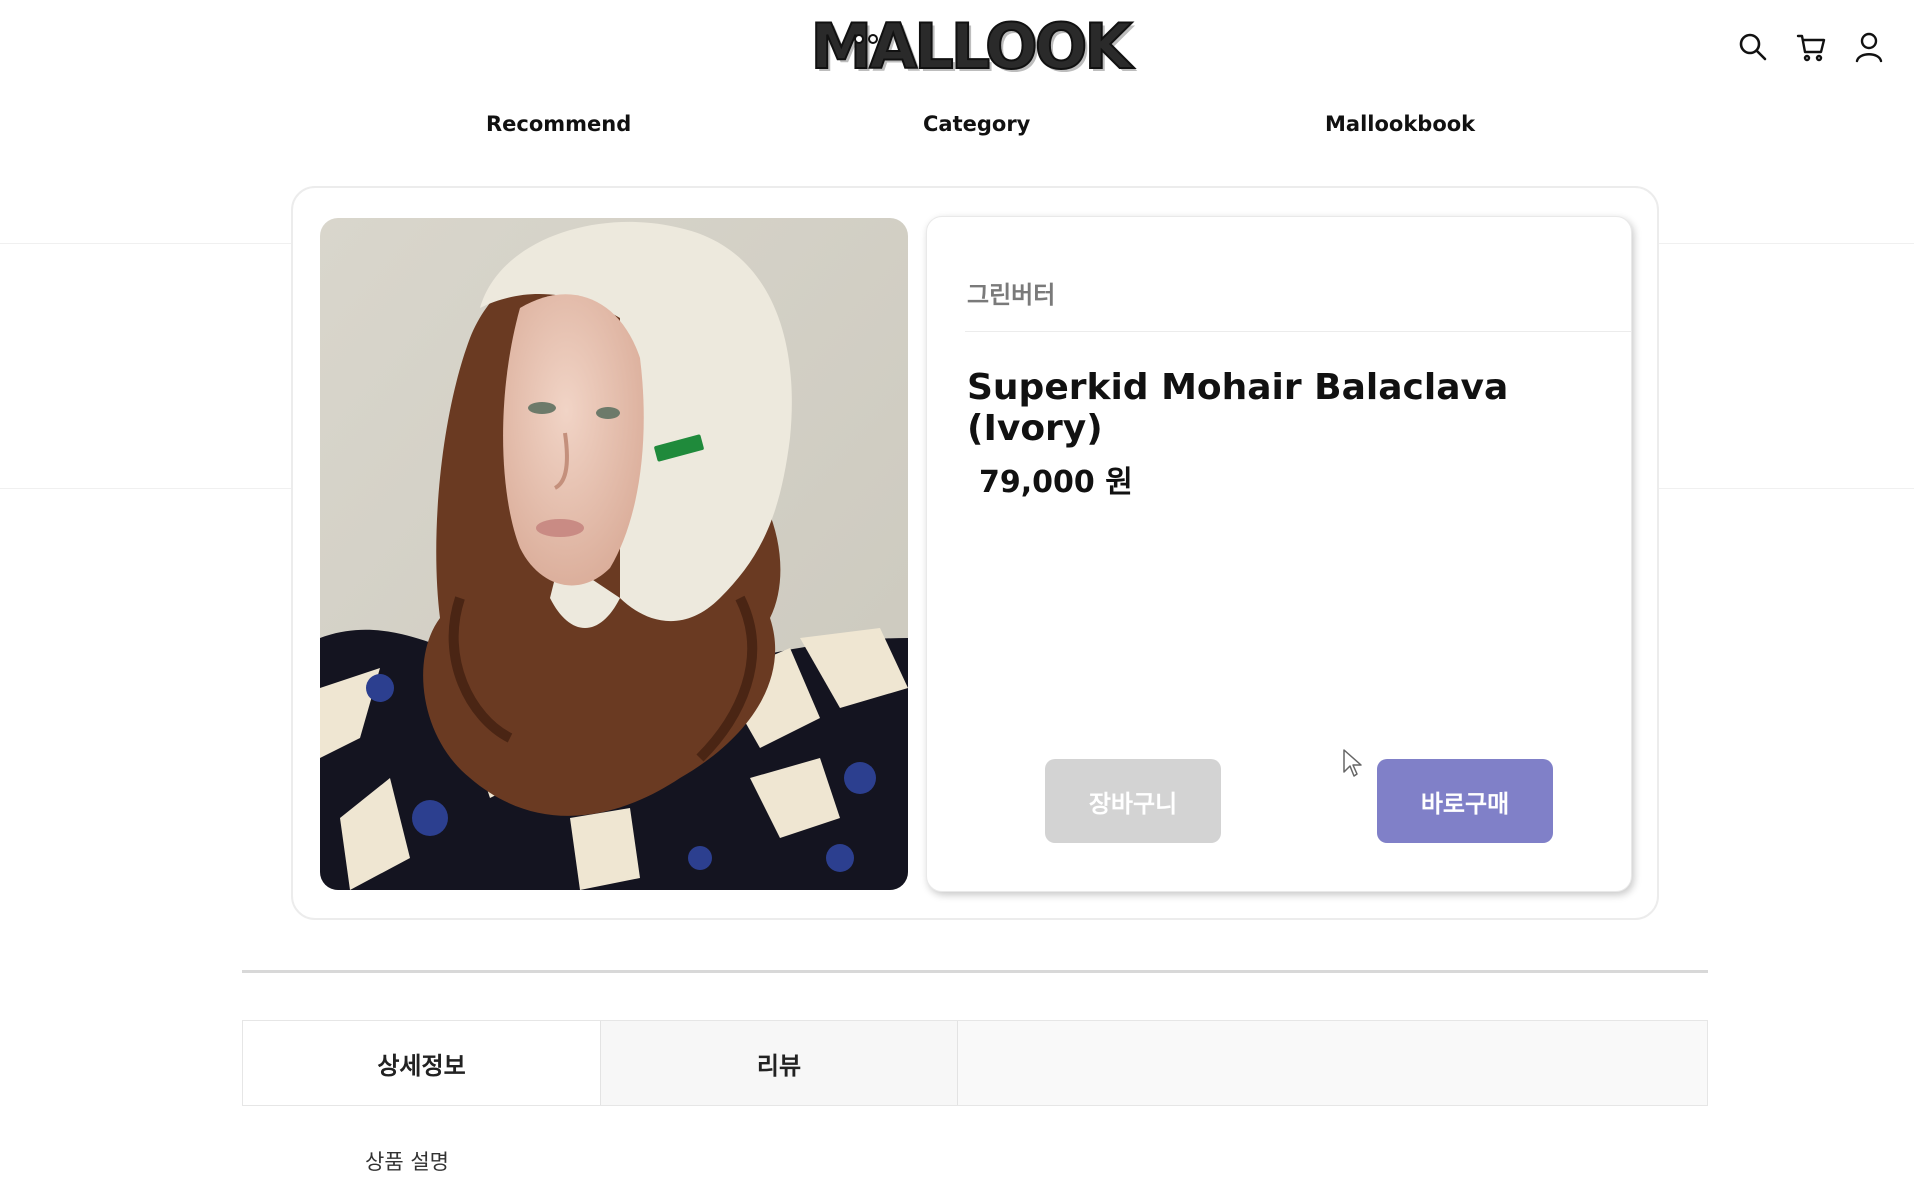  I want to click on user-icon, so click(1869, 47).